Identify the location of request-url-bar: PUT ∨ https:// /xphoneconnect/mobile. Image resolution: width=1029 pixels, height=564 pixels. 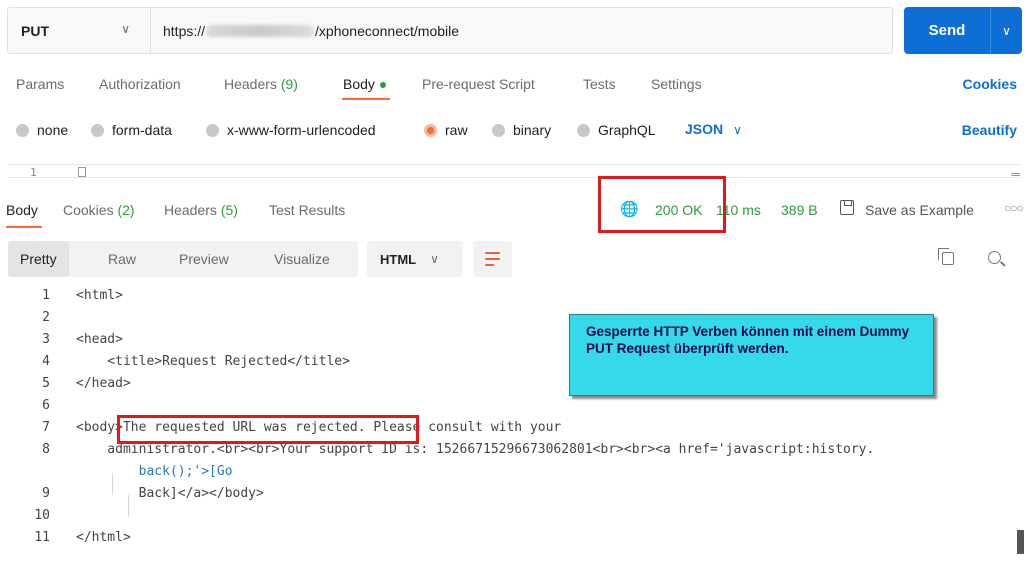
(450, 30).